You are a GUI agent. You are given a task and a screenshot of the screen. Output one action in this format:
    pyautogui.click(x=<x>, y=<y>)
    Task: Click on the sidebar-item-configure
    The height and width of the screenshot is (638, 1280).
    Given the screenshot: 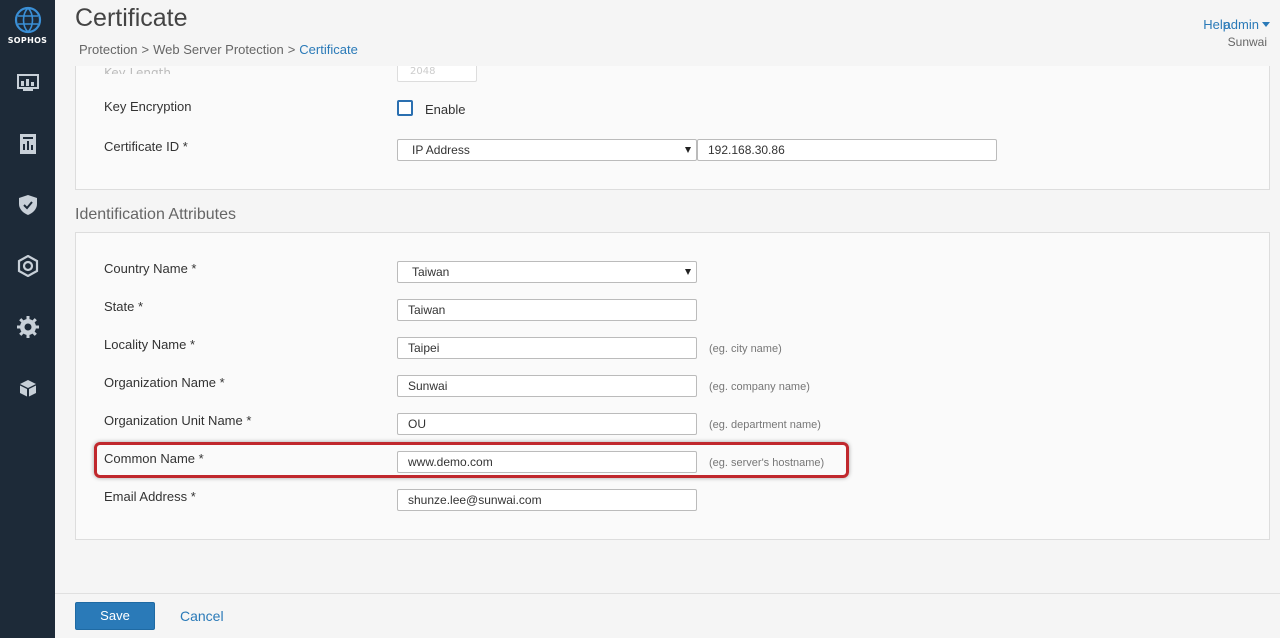 What is the action you would take?
    pyautogui.click(x=27, y=327)
    